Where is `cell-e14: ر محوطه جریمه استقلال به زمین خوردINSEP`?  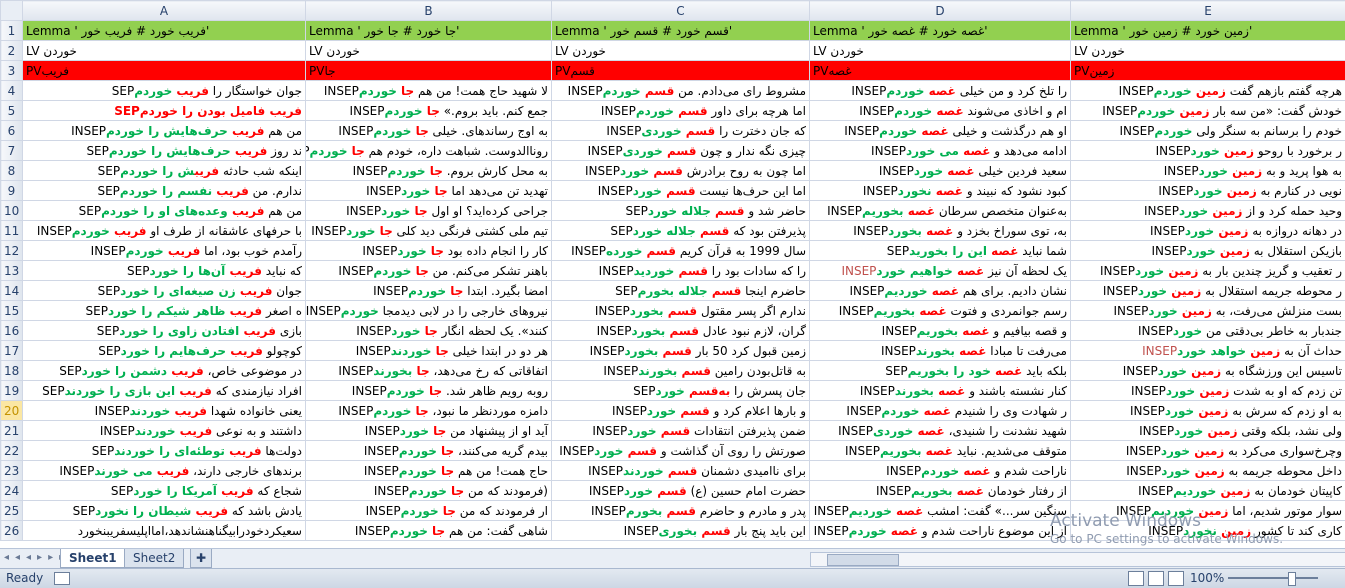
cell-e14: ر محوطه جریمه استقلال به زمین خوردINSEP is located at coordinates (1208, 291).